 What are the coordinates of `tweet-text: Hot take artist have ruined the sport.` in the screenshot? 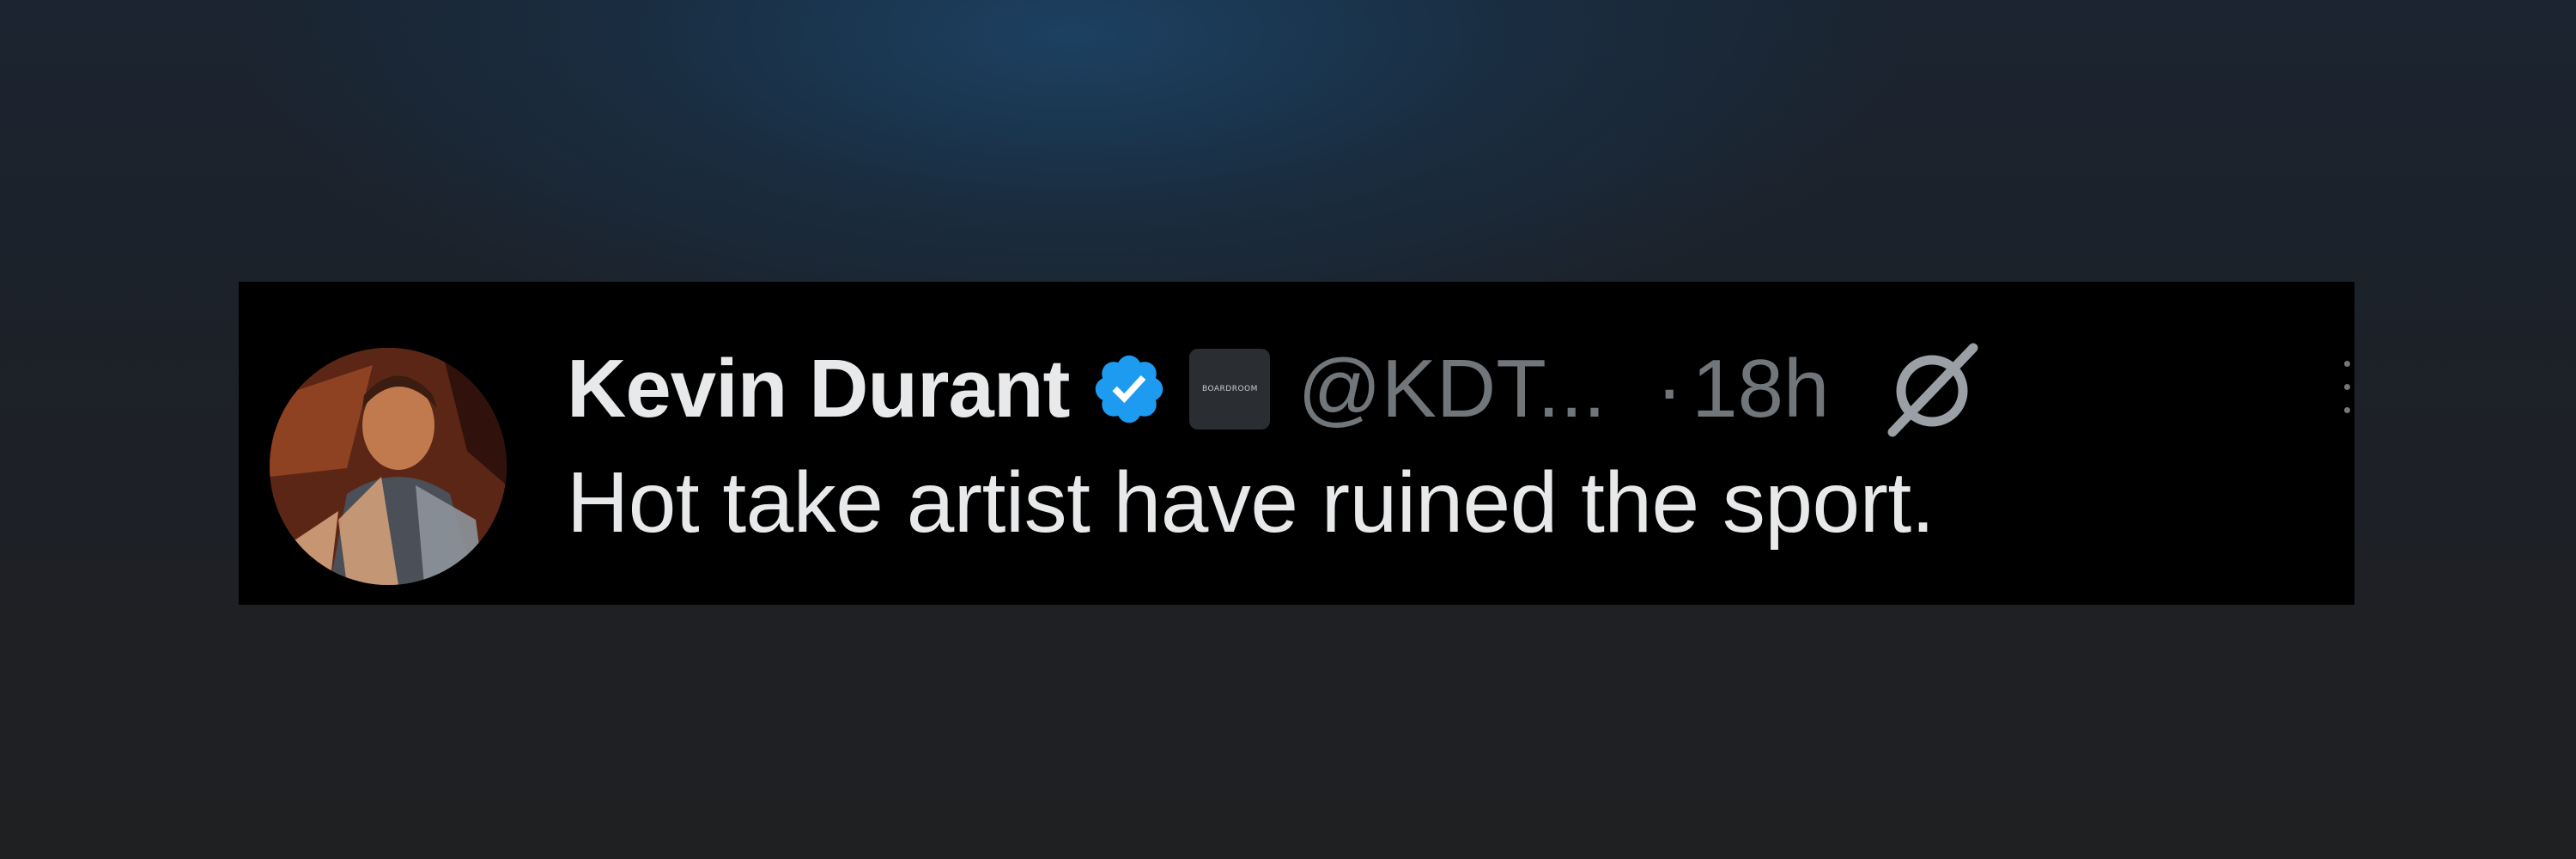 It's located at (1251, 503).